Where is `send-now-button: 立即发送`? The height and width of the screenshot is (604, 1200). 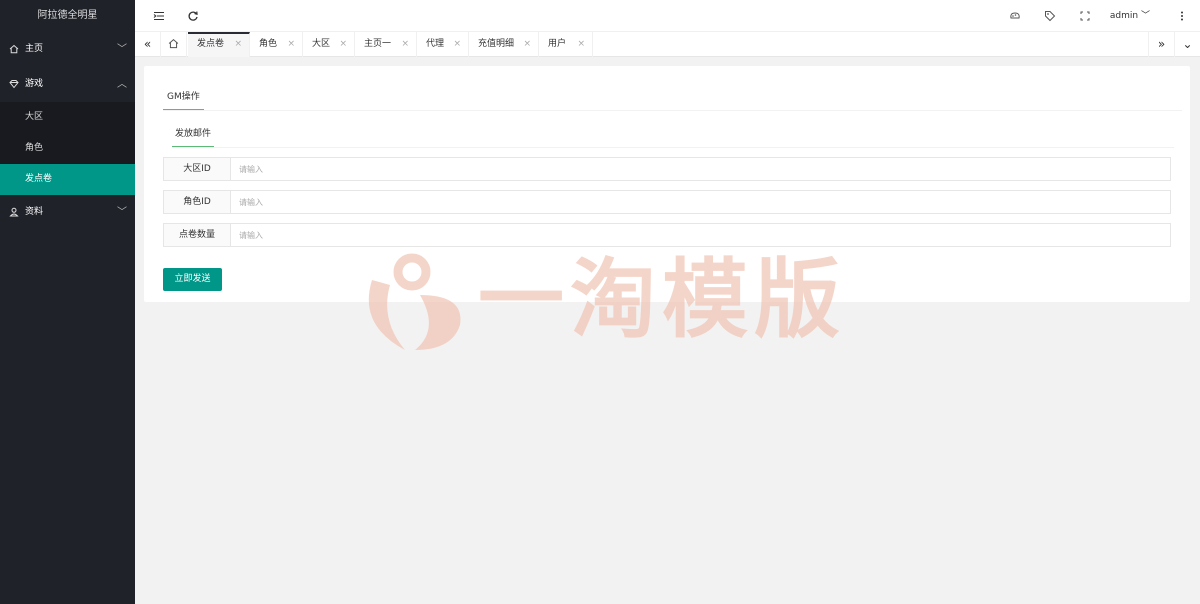
send-now-button: 立即发送 is located at coordinates (192, 279).